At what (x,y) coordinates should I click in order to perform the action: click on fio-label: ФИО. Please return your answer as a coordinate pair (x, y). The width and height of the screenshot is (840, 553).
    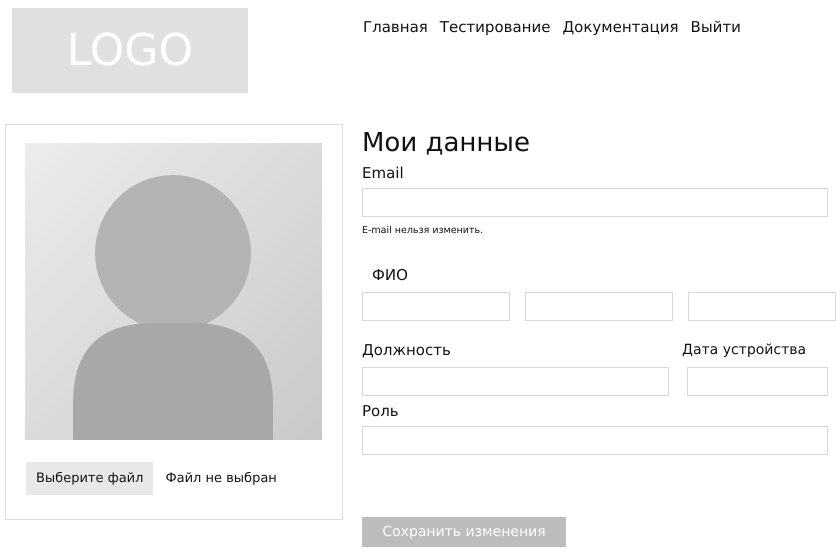
    Looking at the image, I should click on (390, 275).